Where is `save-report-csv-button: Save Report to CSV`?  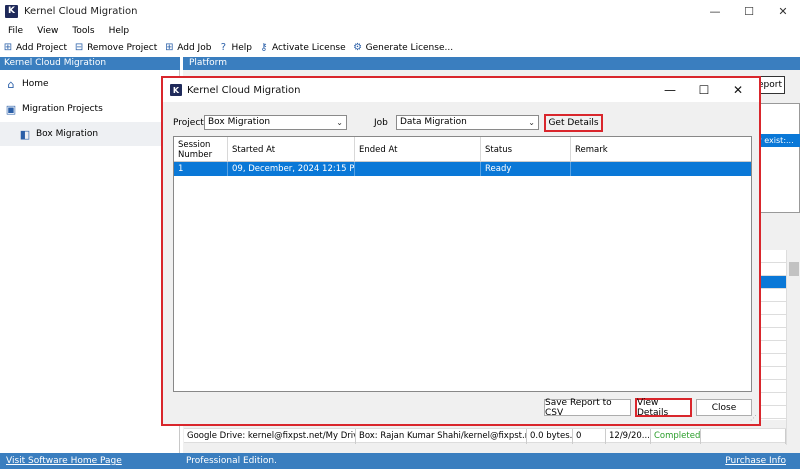
save-report-csv-button: Save Report to CSV is located at coordinates (587, 408).